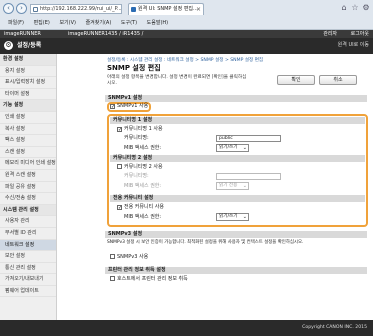 The image size is (373, 336). I want to click on v1-use-row: ✓ SNMPv1 사용, so click(129, 106).